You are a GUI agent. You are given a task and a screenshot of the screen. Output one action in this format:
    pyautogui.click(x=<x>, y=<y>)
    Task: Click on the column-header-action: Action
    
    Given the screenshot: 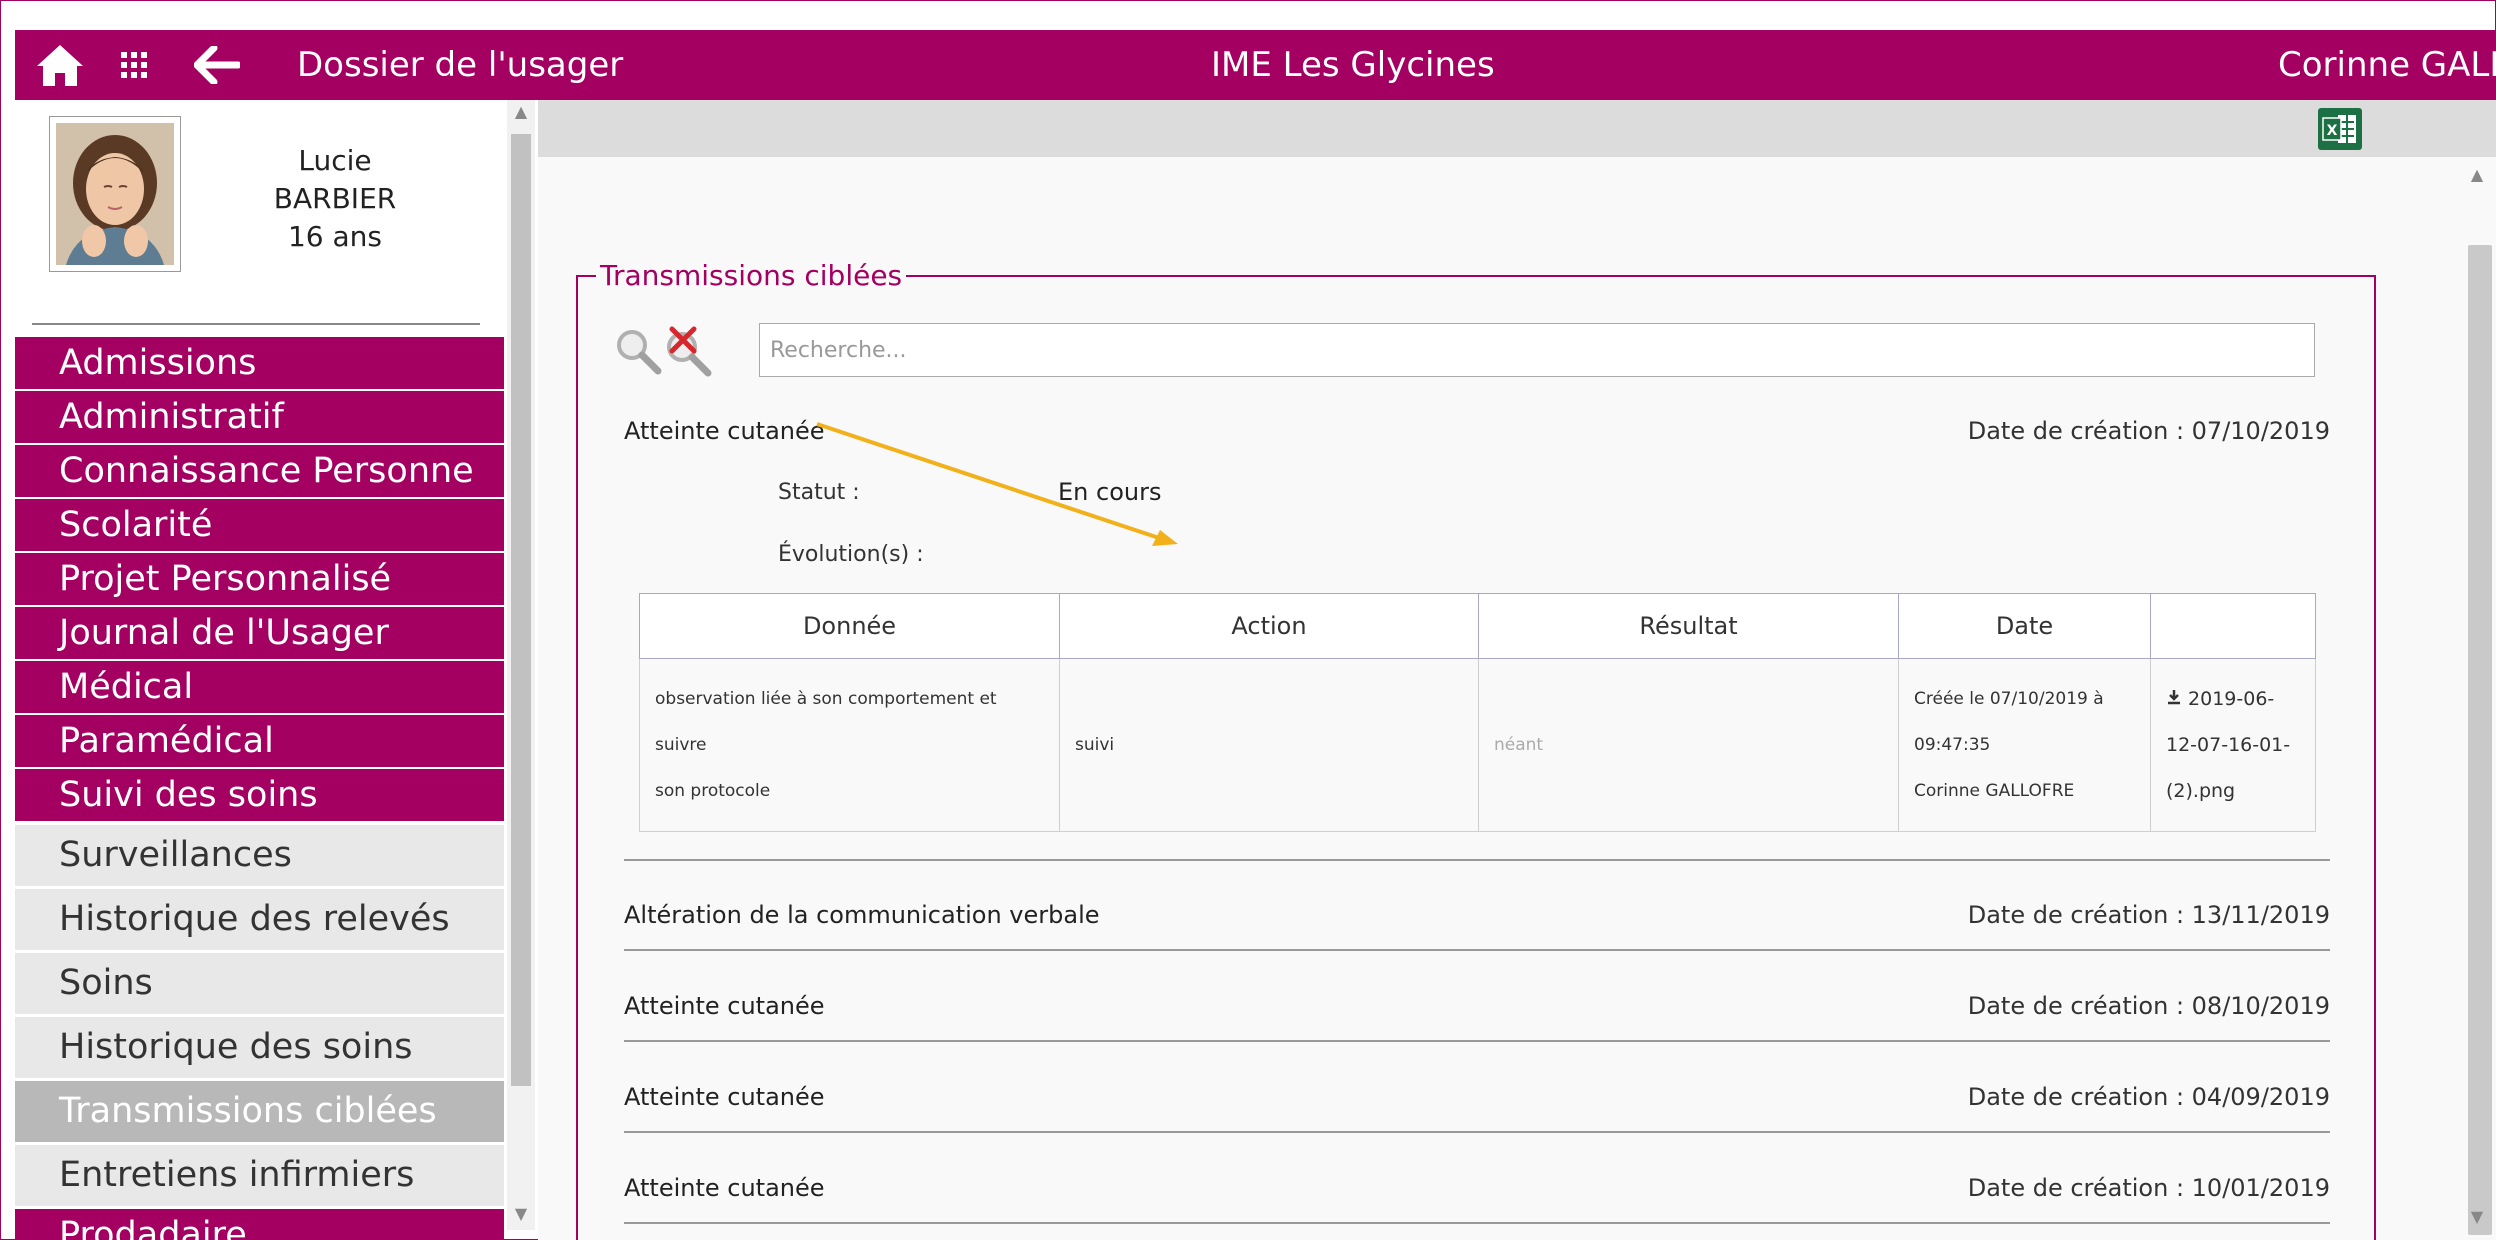 What is the action you would take?
    pyautogui.click(x=1269, y=626)
    